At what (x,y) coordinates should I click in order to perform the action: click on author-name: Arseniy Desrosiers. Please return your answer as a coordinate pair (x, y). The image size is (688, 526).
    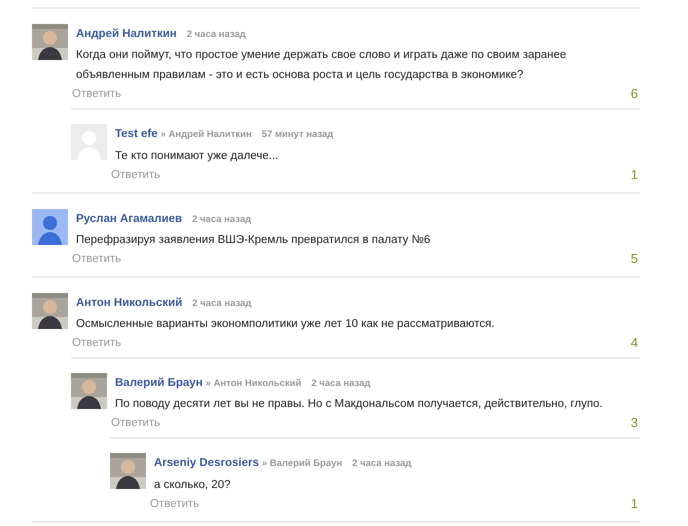
    Looking at the image, I should click on (206, 463).